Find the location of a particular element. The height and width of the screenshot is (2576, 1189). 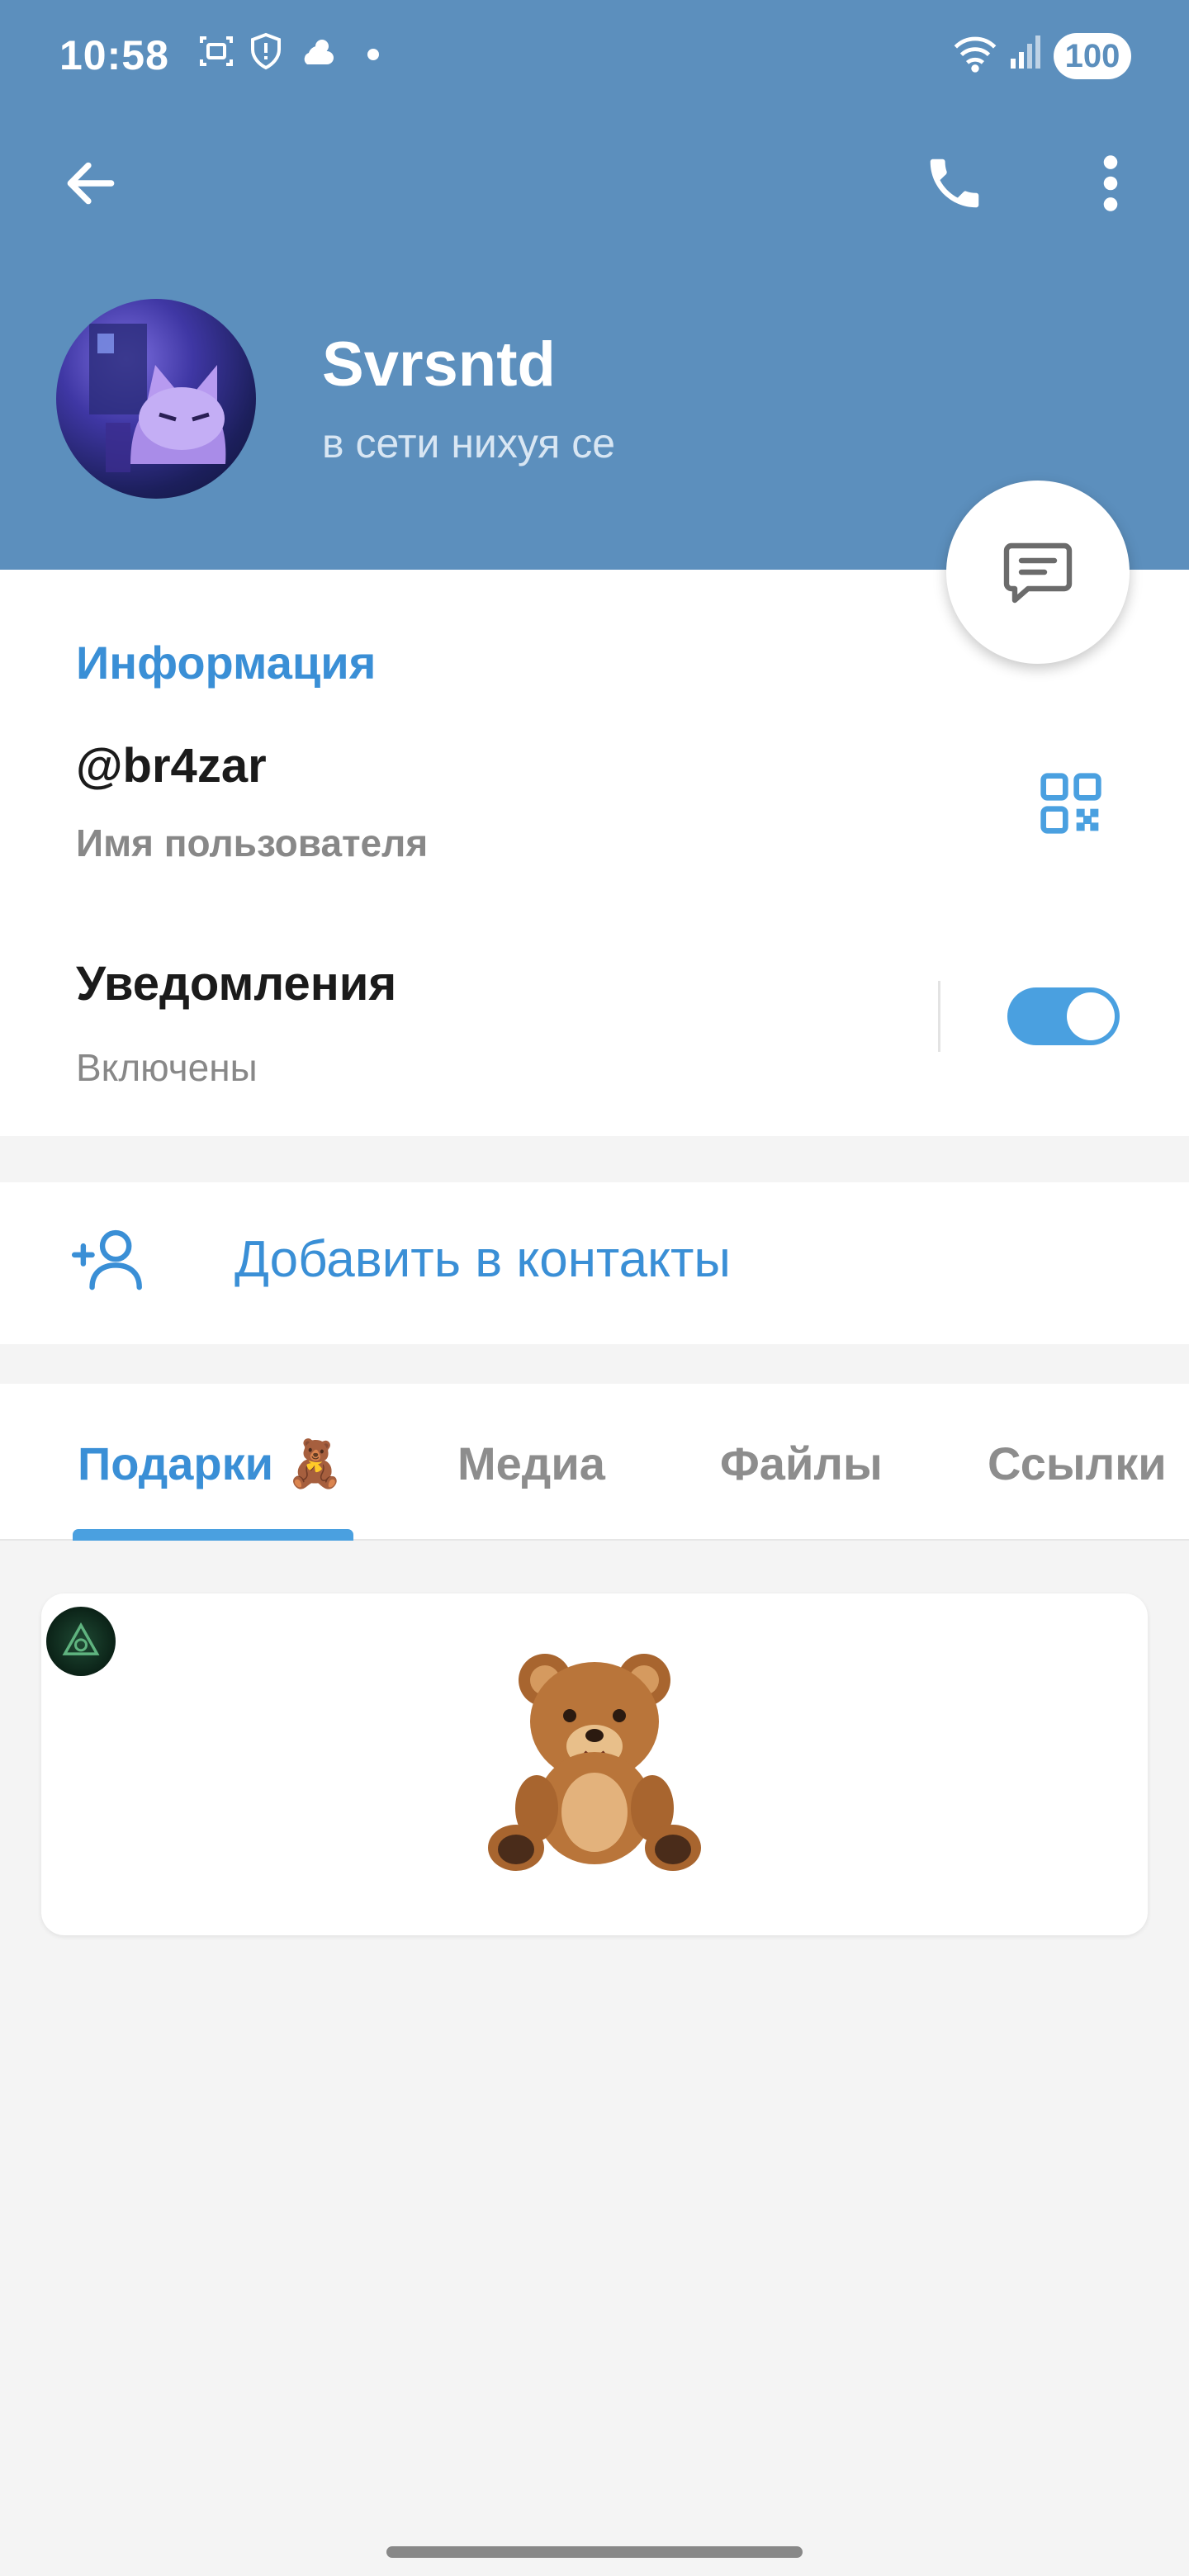

info-section-title: Информация is located at coordinates (226, 663).